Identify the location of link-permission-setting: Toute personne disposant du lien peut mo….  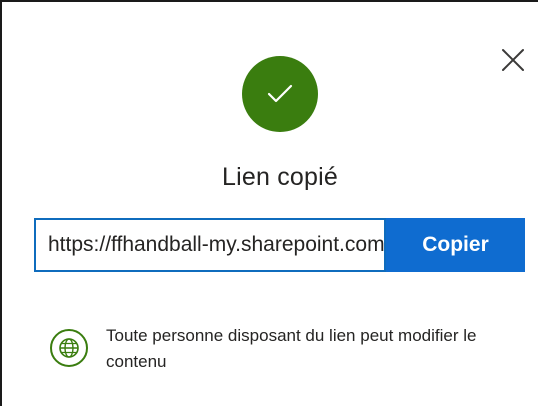
(270, 351).